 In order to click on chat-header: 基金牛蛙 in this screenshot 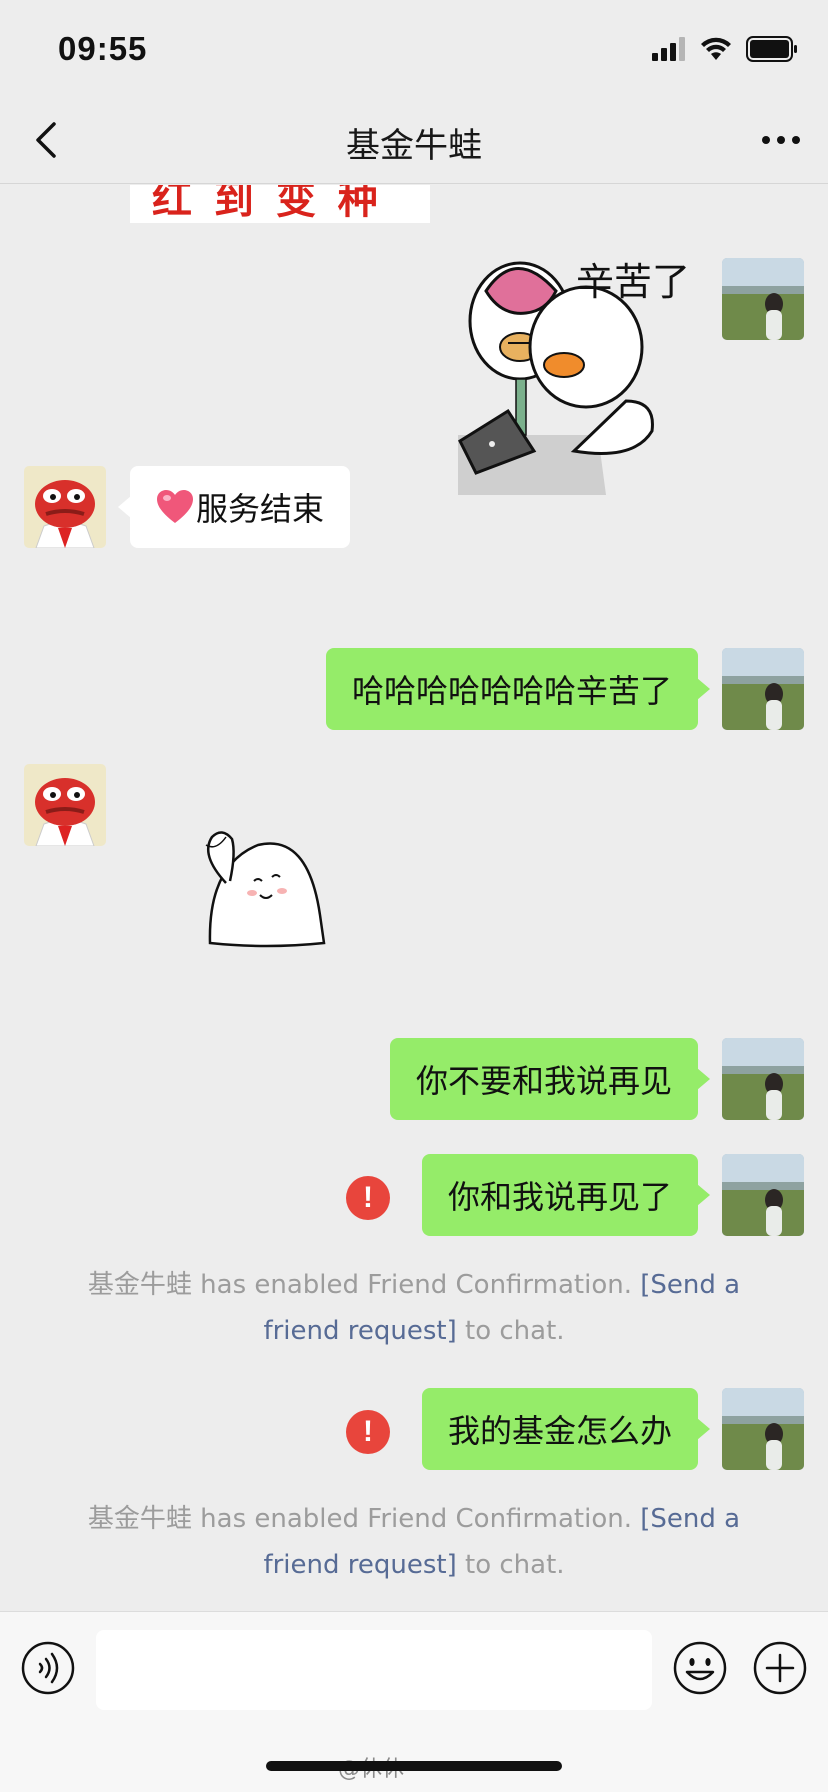, I will do `click(414, 142)`.